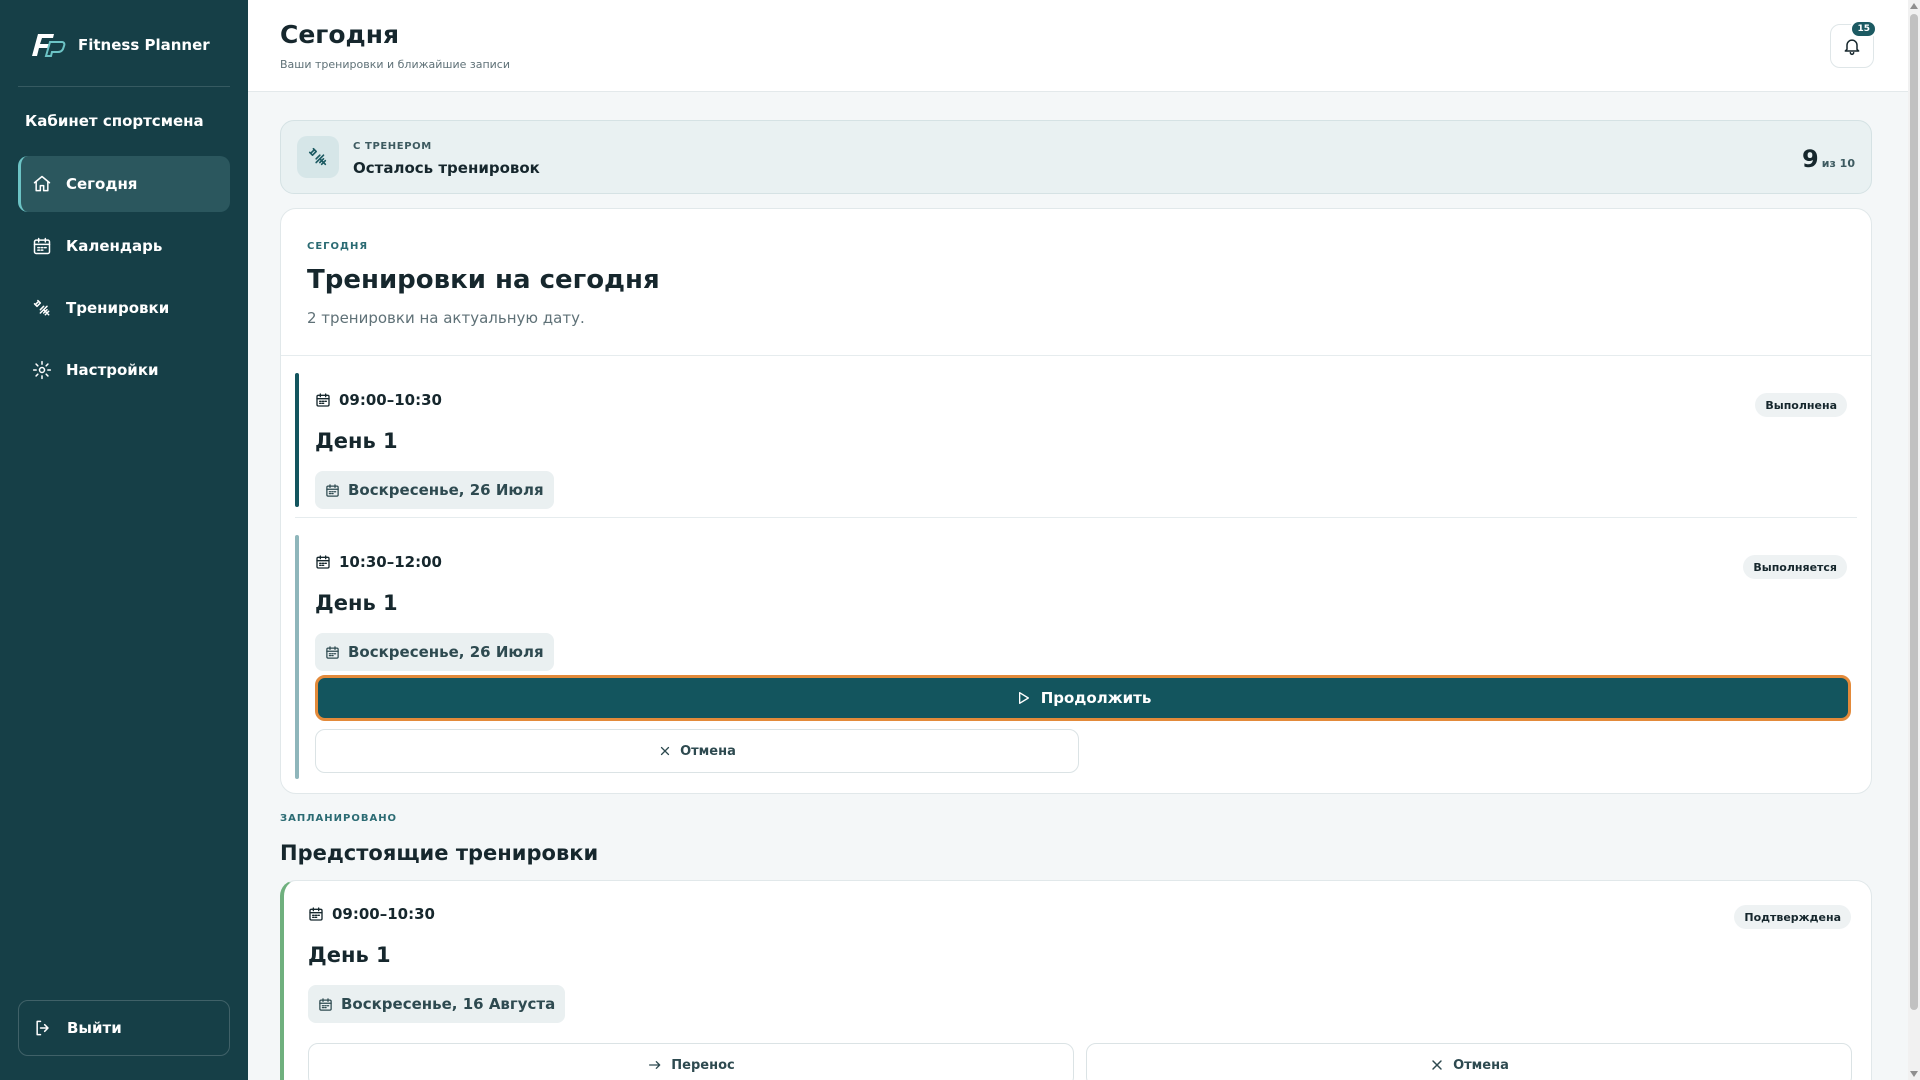  I want to click on remaining-sessions-card: С ТРЕНЕРОМ Осталось тренировок 9 из 10, so click(1076, 157).